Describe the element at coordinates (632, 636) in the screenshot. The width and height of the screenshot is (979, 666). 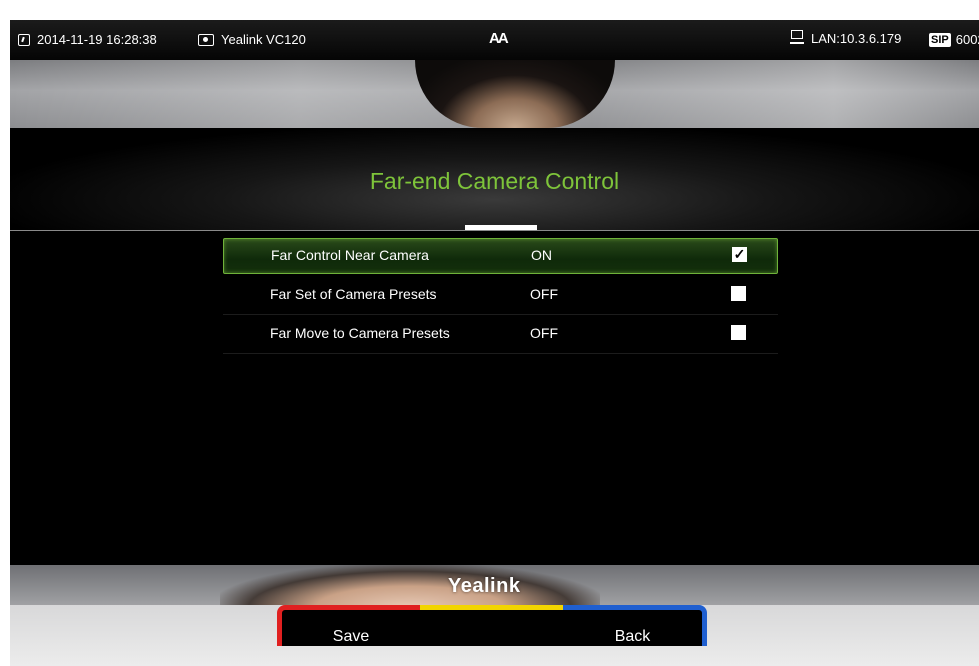
I see `back-softkey-label: Back` at that location.